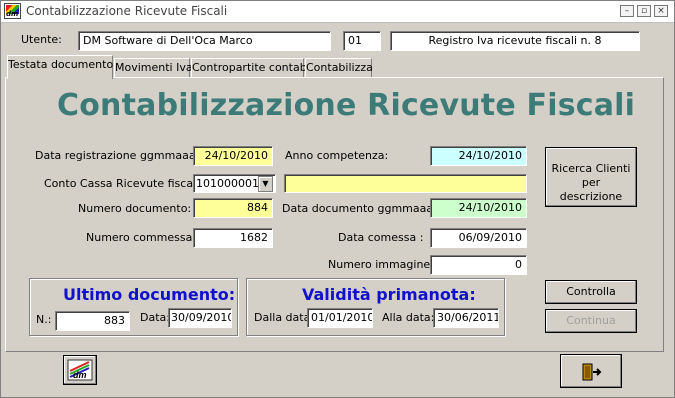 The image size is (675, 398). What do you see at coordinates (591, 321) in the screenshot?
I see `continua-button: Continua` at bounding box center [591, 321].